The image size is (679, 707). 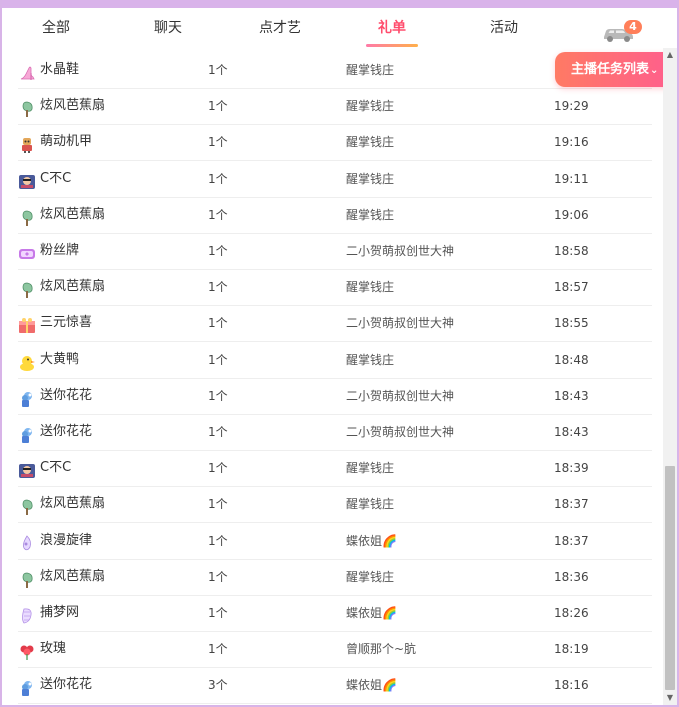 What do you see at coordinates (571, 178) in the screenshot?
I see `gift-time: 19:11` at bounding box center [571, 178].